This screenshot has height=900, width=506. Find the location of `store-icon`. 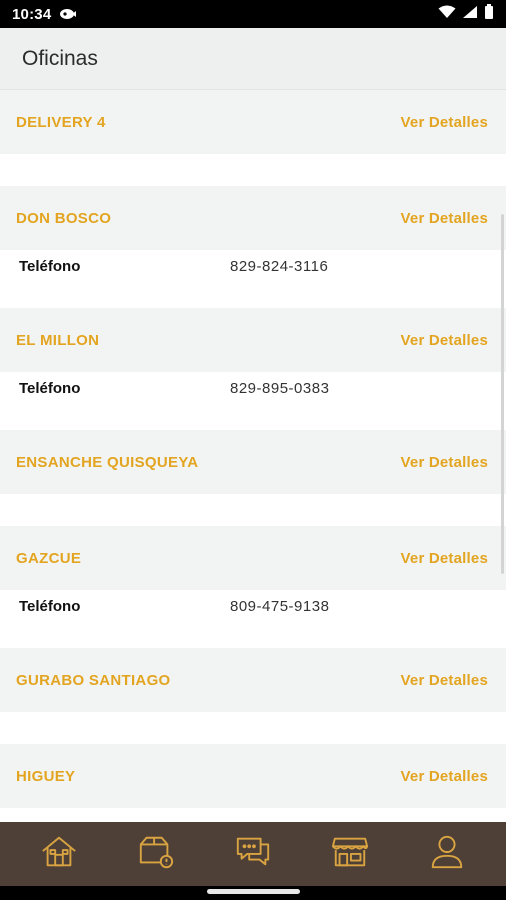

store-icon is located at coordinates (350, 854).